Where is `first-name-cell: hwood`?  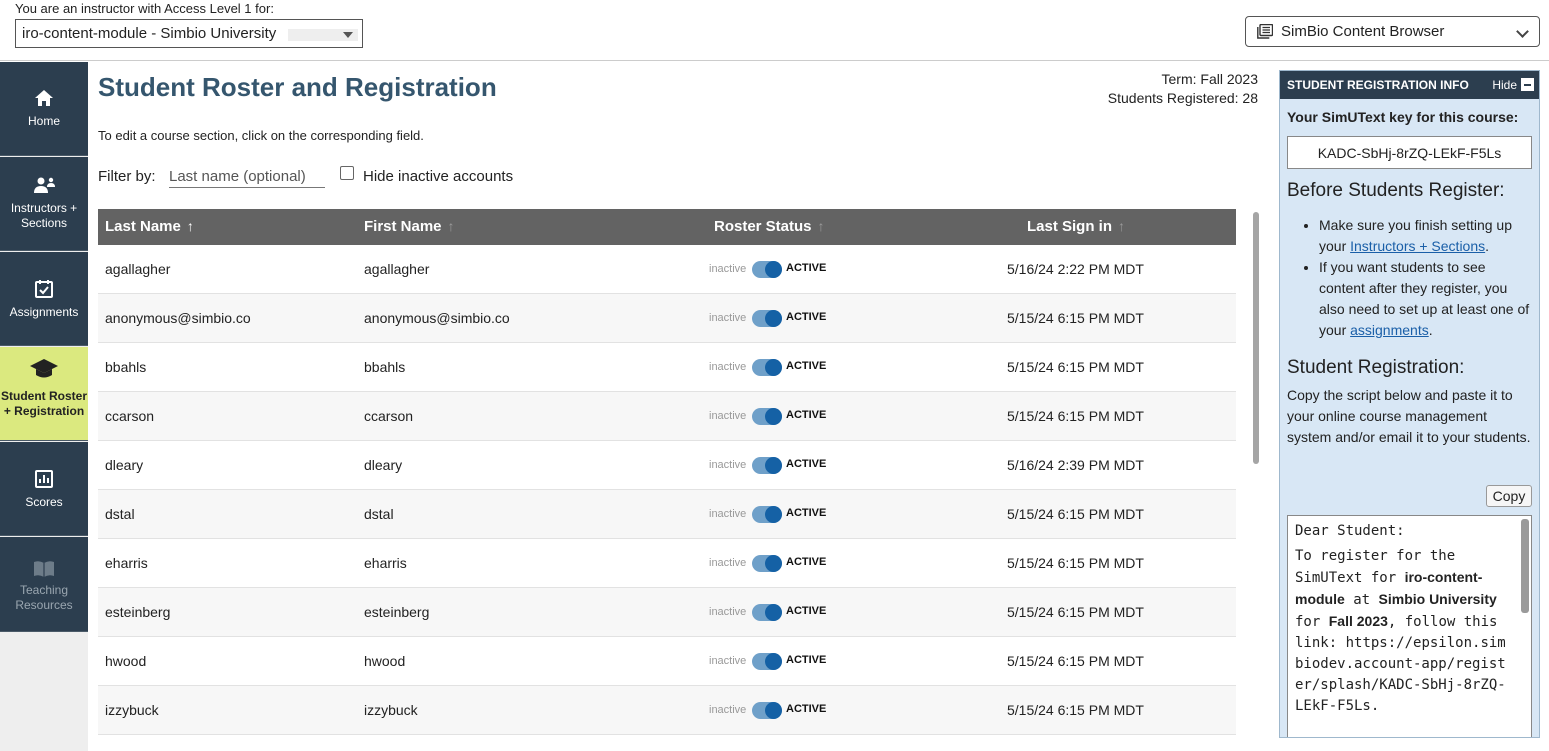
first-name-cell: hwood is located at coordinates (384, 661).